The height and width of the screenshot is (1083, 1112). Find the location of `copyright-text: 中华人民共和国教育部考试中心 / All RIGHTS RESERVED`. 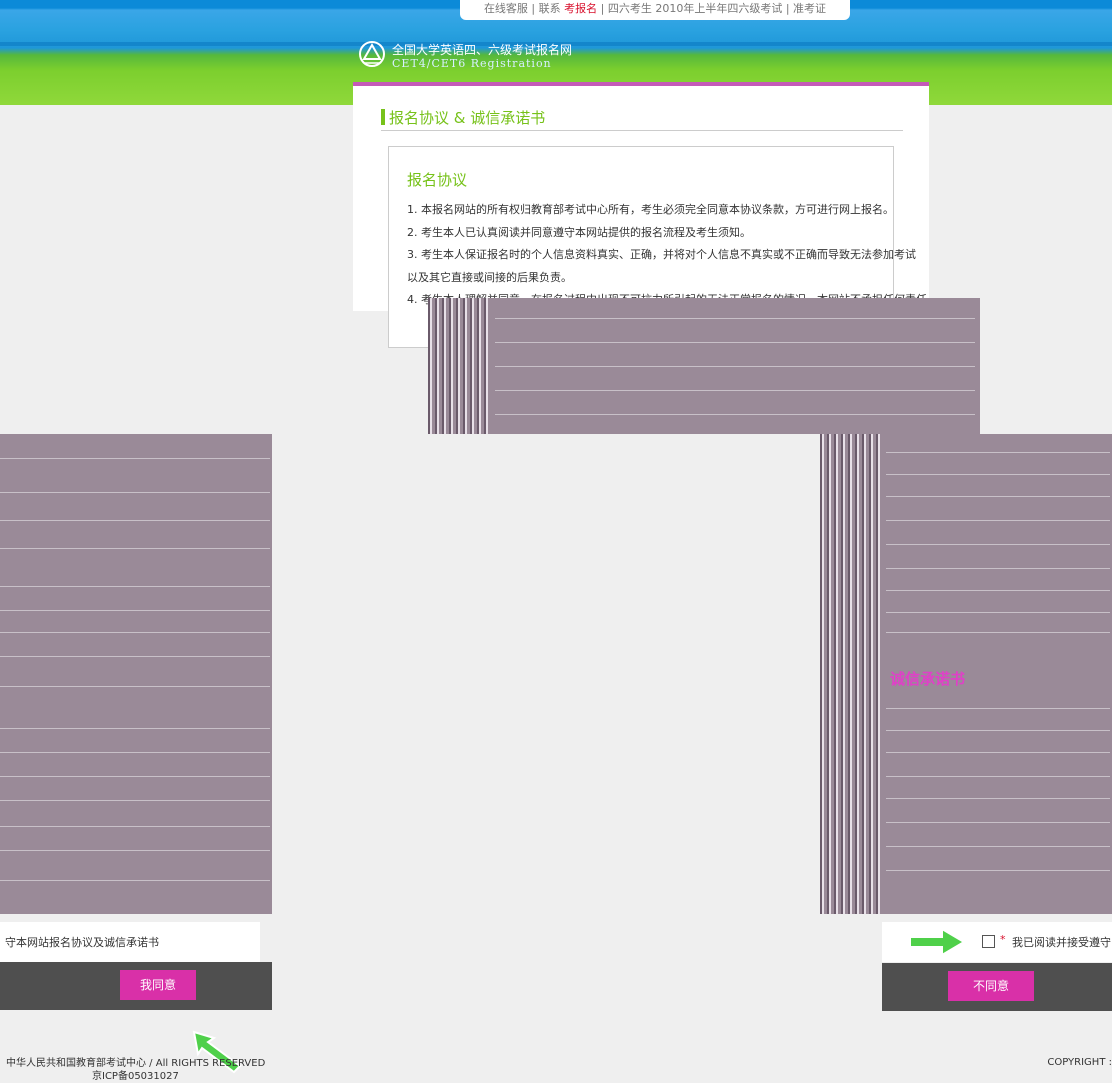

copyright-text: 中华人民共和国教育部考试中心 / All RIGHTS RESERVED is located at coordinates (136, 1063).